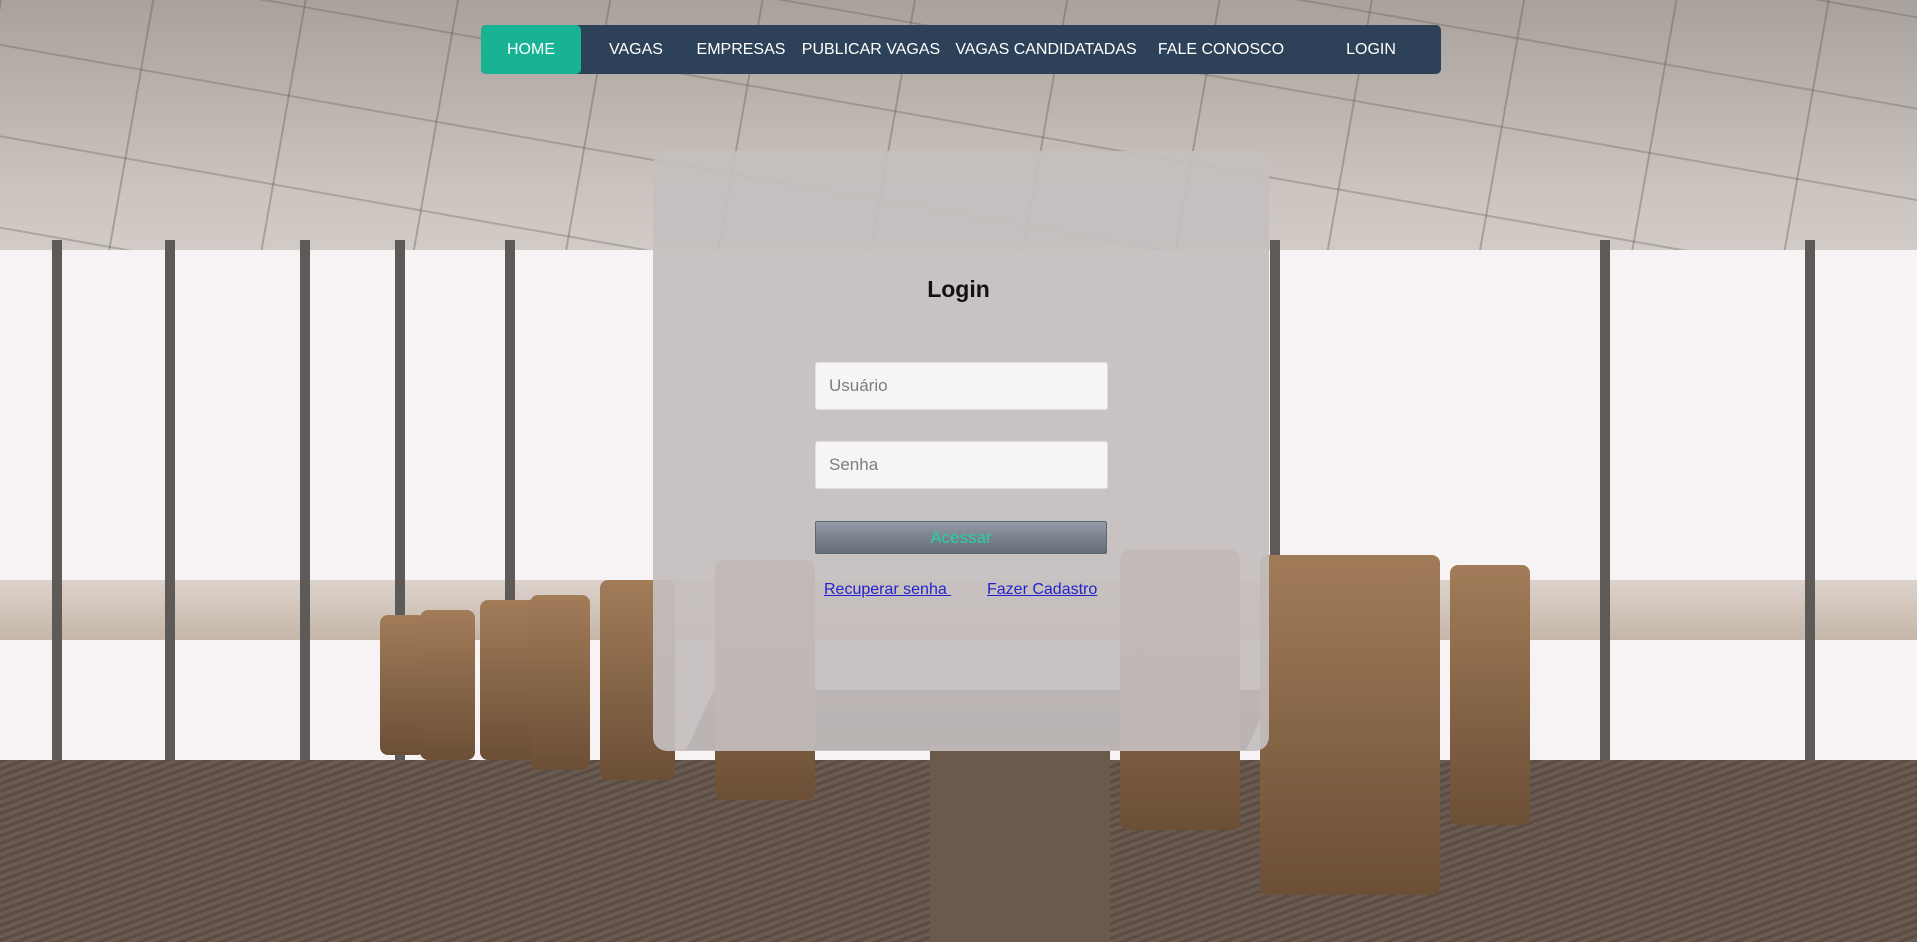 The image size is (1917, 942). I want to click on nav-vagas-candidatadas: VAGAS CANDIDATADAS, so click(1046, 49).